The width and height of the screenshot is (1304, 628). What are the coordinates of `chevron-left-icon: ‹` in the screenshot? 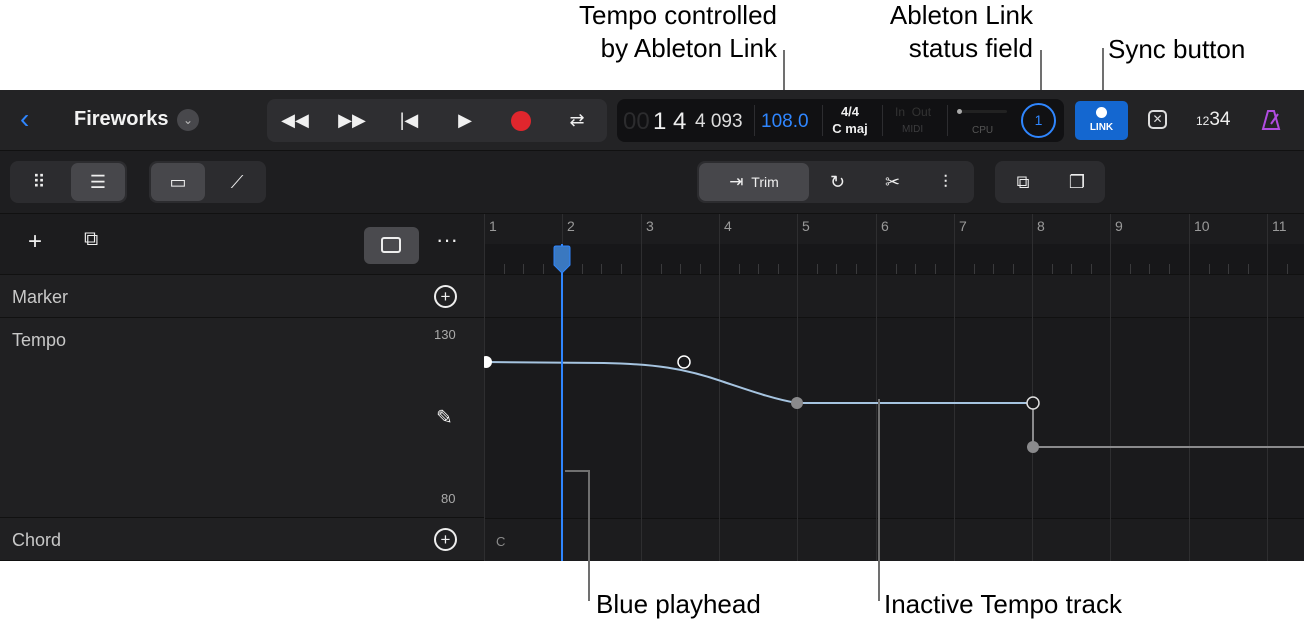 It's located at (24, 119).